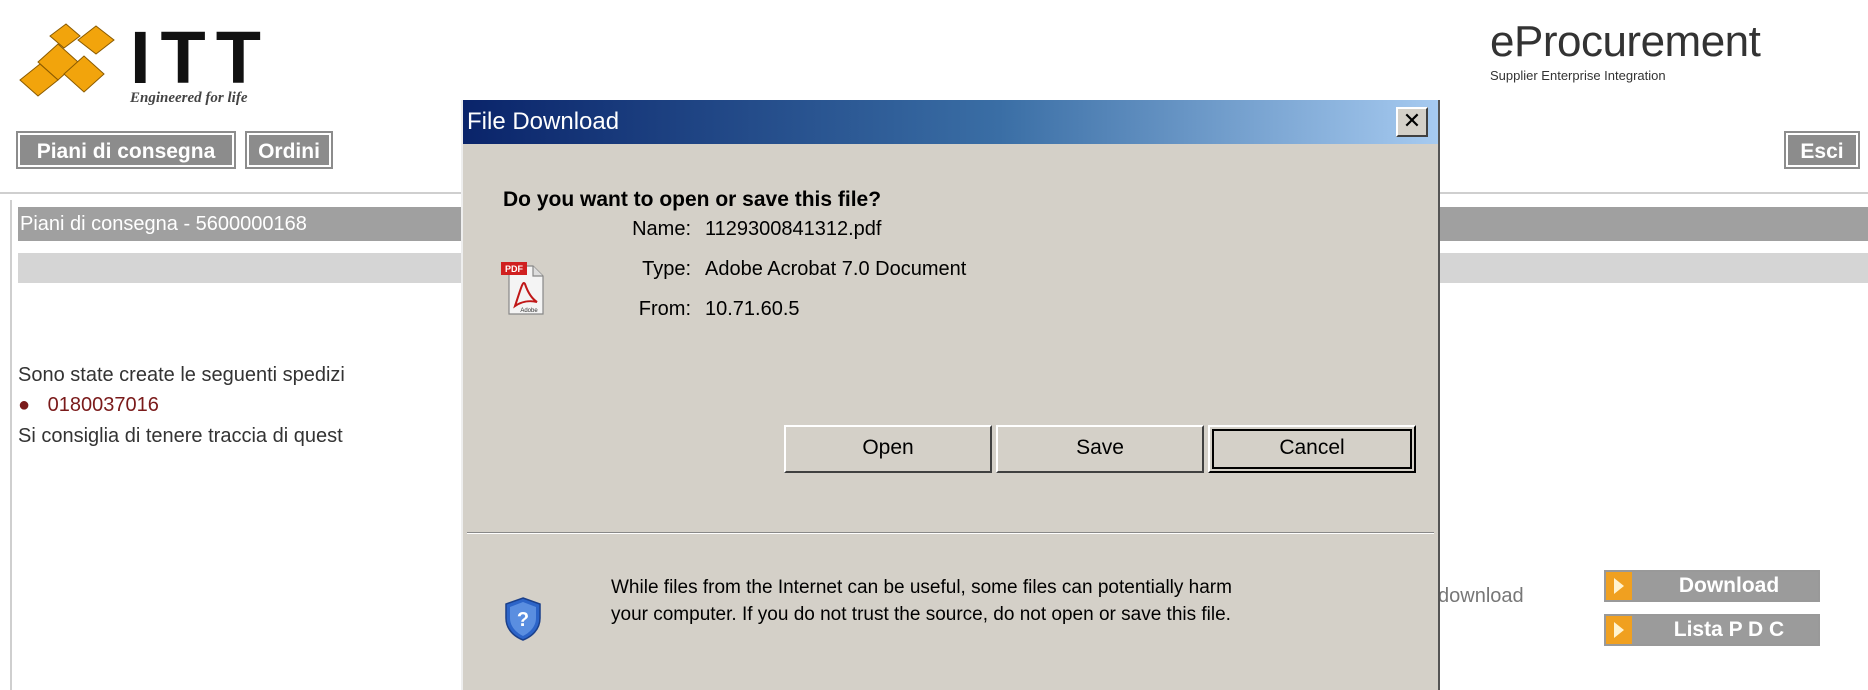 The width and height of the screenshot is (1868, 690). Describe the element at coordinates (793, 229) in the screenshot. I see `name-value: 1129300841312.pdf` at that location.